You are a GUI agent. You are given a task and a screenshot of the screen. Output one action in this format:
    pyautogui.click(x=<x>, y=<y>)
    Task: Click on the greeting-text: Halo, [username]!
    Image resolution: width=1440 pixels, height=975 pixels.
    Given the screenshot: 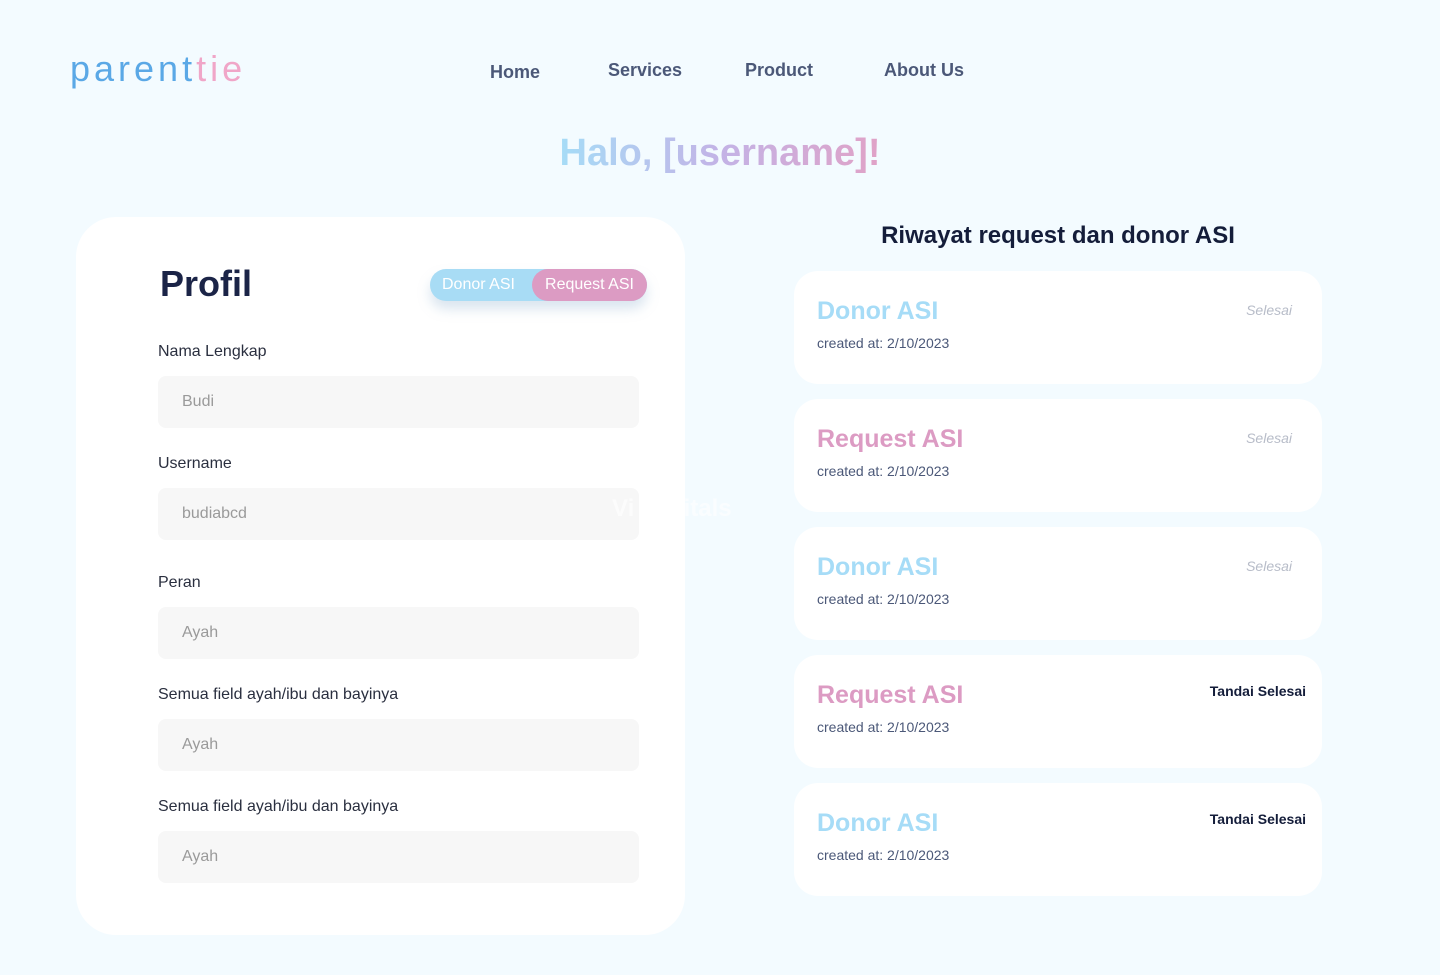 What is the action you would take?
    pyautogui.click(x=720, y=153)
    